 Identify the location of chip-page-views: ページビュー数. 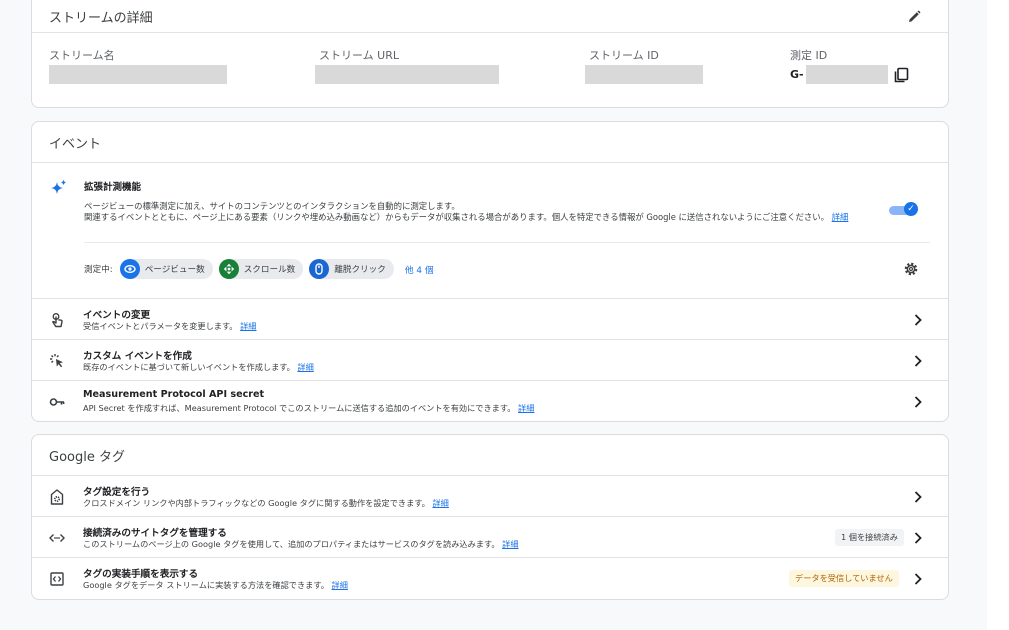
(166, 269).